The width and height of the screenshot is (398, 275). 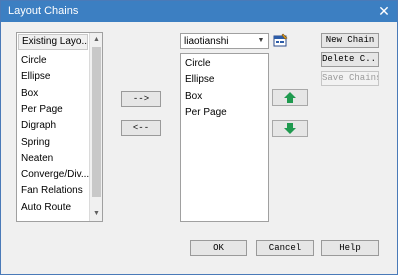 What do you see at coordinates (350, 40) in the screenshot?
I see `new-chain-button: New Chain` at bounding box center [350, 40].